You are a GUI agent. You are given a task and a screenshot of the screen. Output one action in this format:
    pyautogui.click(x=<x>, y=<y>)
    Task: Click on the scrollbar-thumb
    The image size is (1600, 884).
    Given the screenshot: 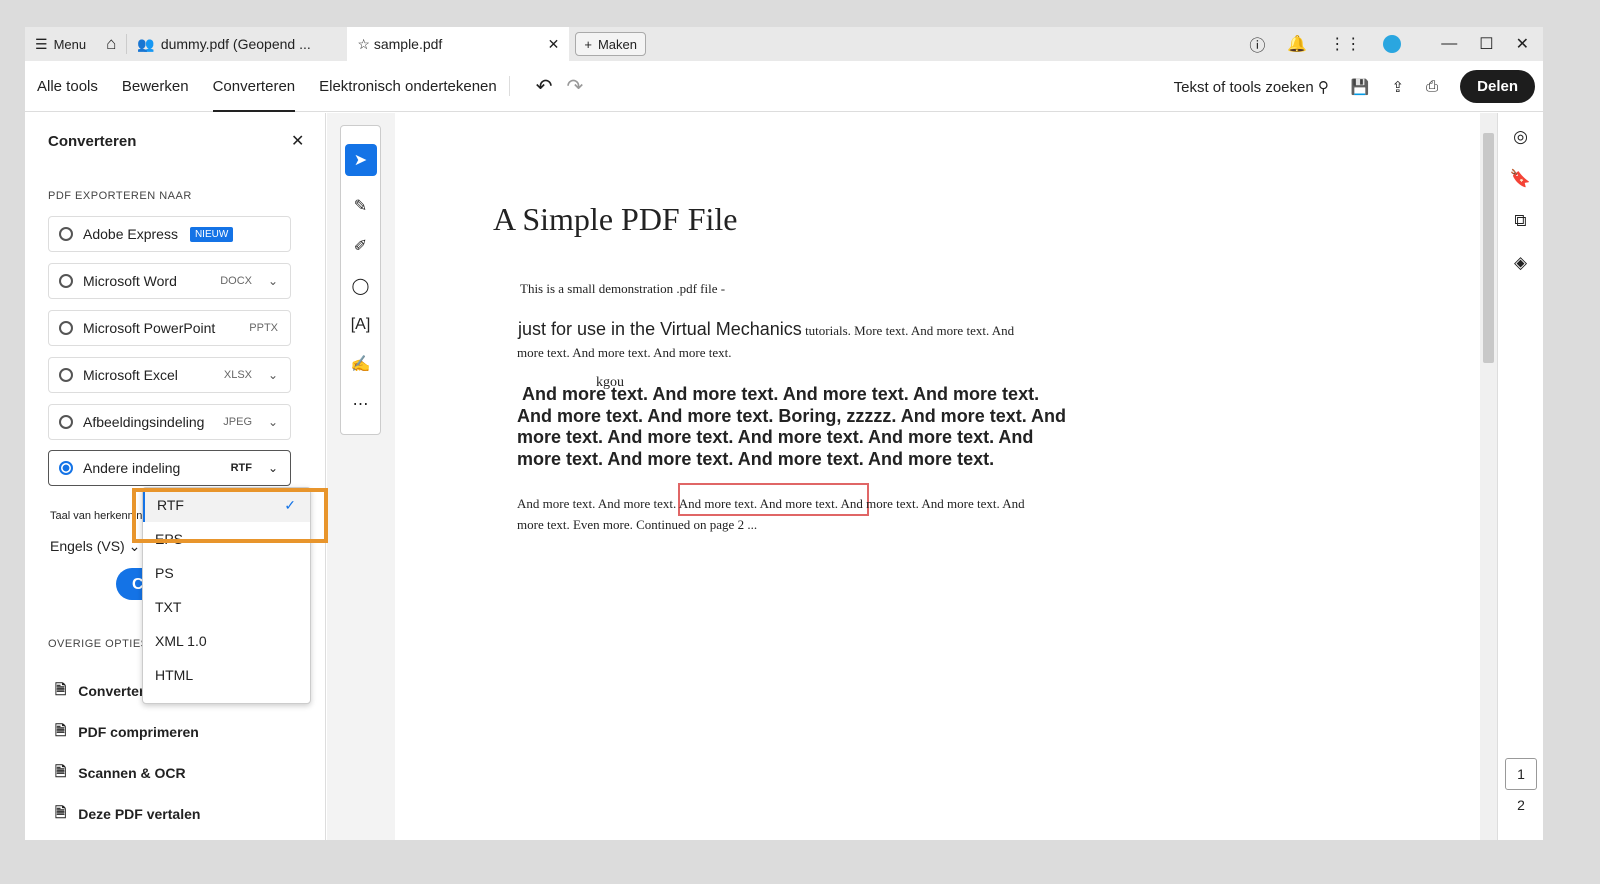 What is the action you would take?
    pyautogui.click(x=1488, y=248)
    